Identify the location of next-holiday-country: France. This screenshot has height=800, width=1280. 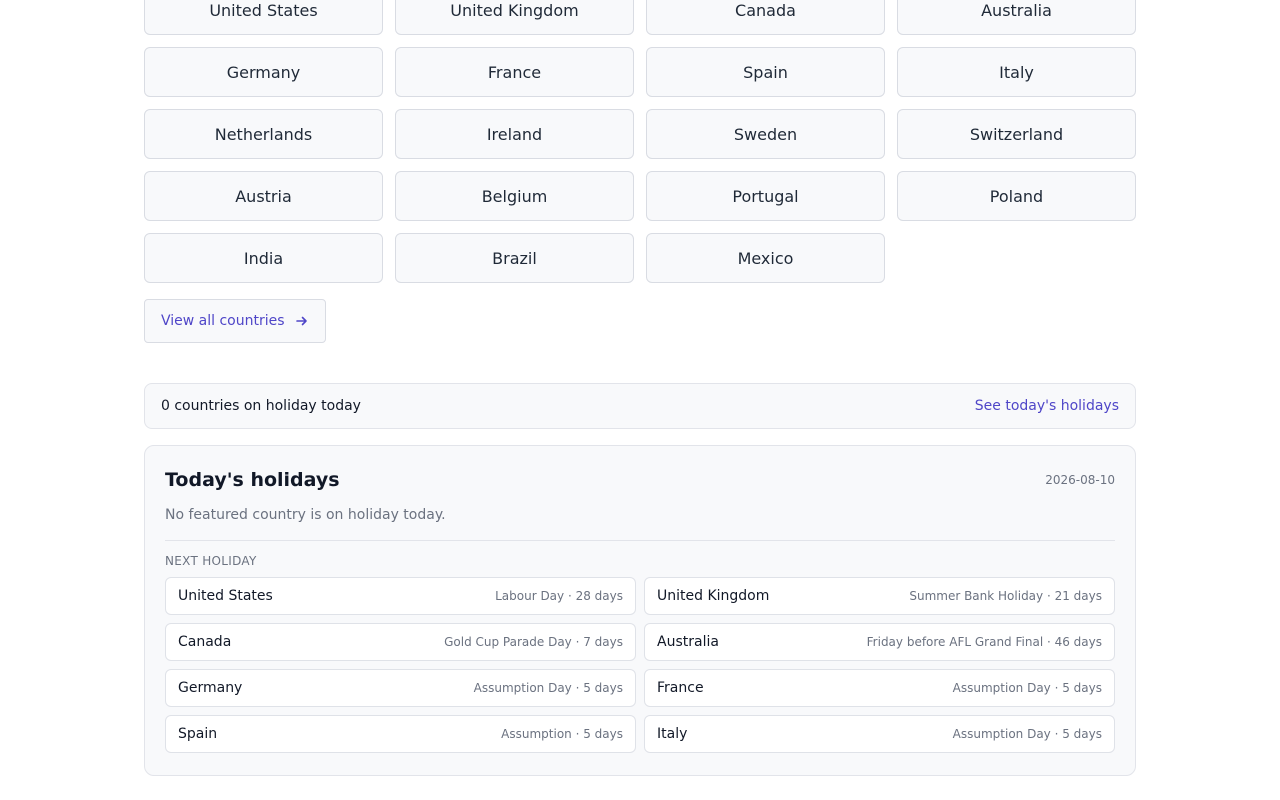
(680, 688).